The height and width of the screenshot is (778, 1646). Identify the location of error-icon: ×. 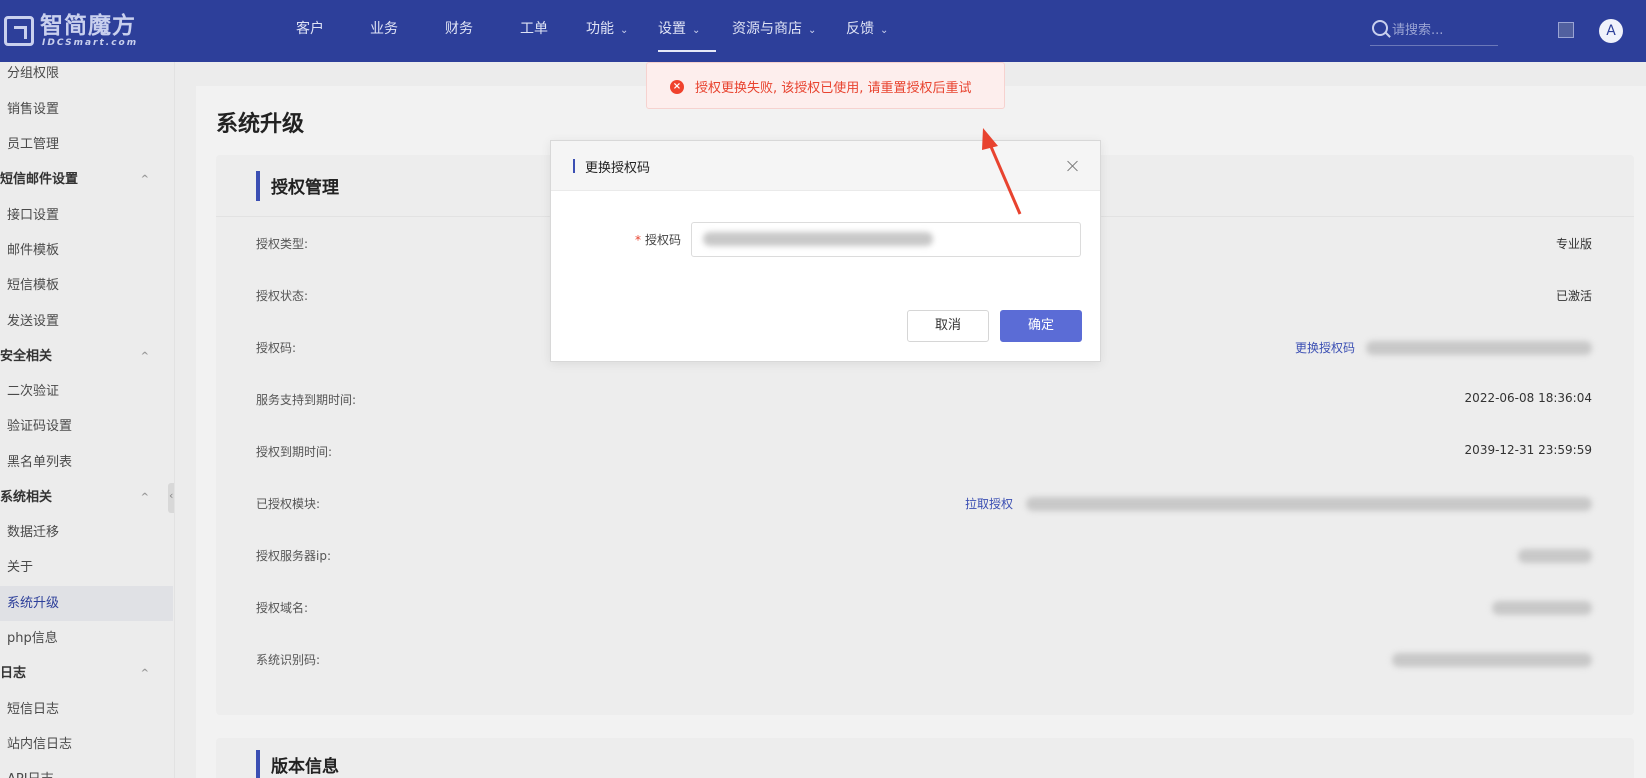
(677, 87).